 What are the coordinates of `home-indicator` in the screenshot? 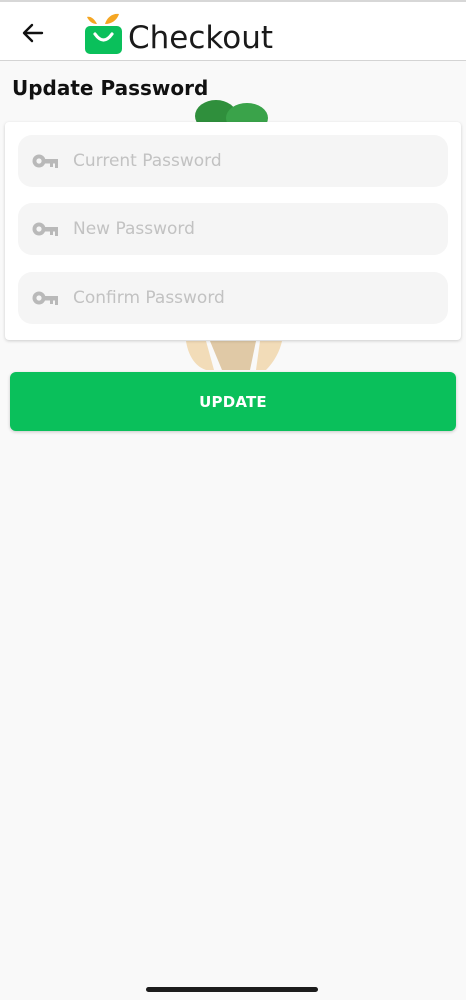 It's located at (232, 989).